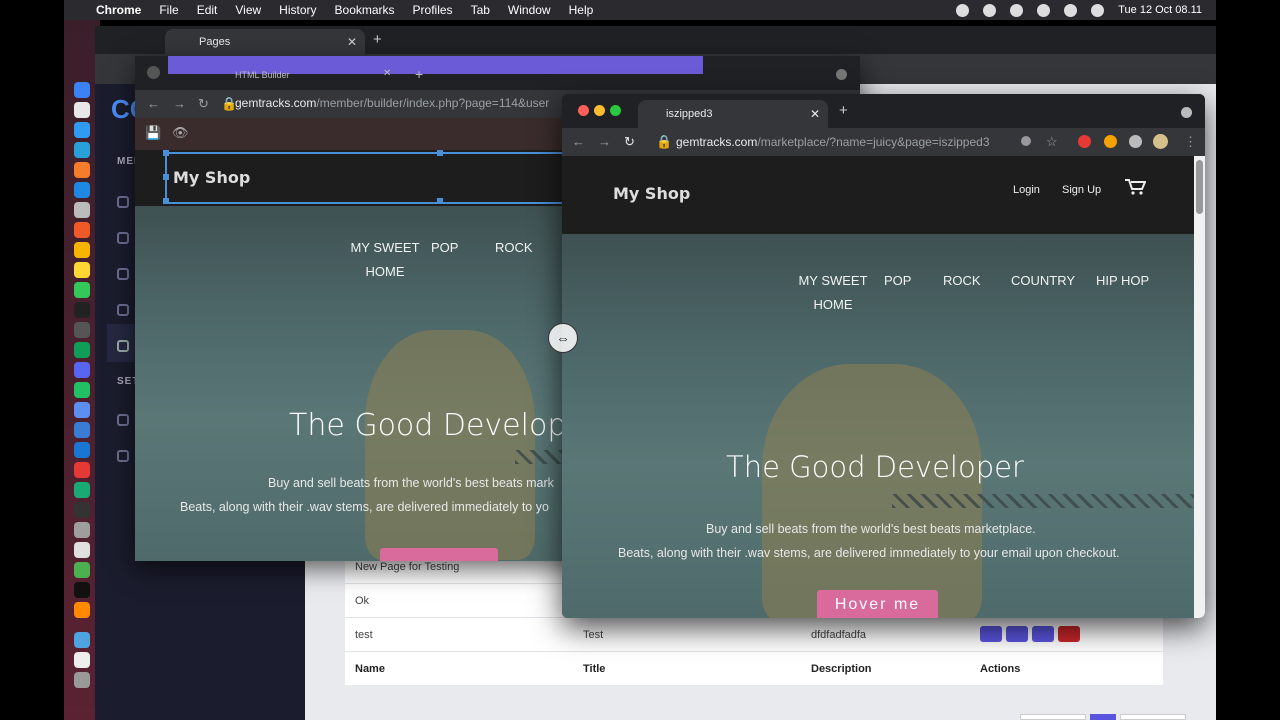  What do you see at coordinates (1044, 10) in the screenshot?
I see `battery-icon` at bounding box center [1044, 10].